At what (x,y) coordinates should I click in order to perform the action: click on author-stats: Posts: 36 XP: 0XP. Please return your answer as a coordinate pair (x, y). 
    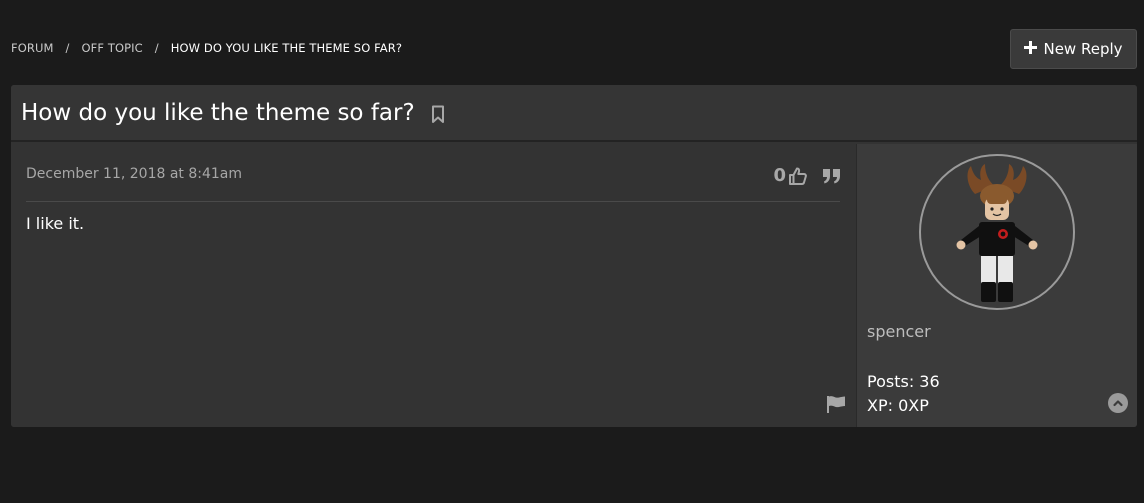
    Looking at the image, I should click on (903, 394).